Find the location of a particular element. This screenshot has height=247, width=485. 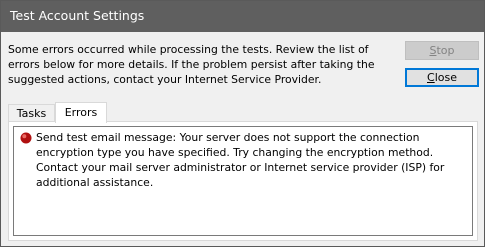

stop-button: Stop is located at coordinates (442, 50).